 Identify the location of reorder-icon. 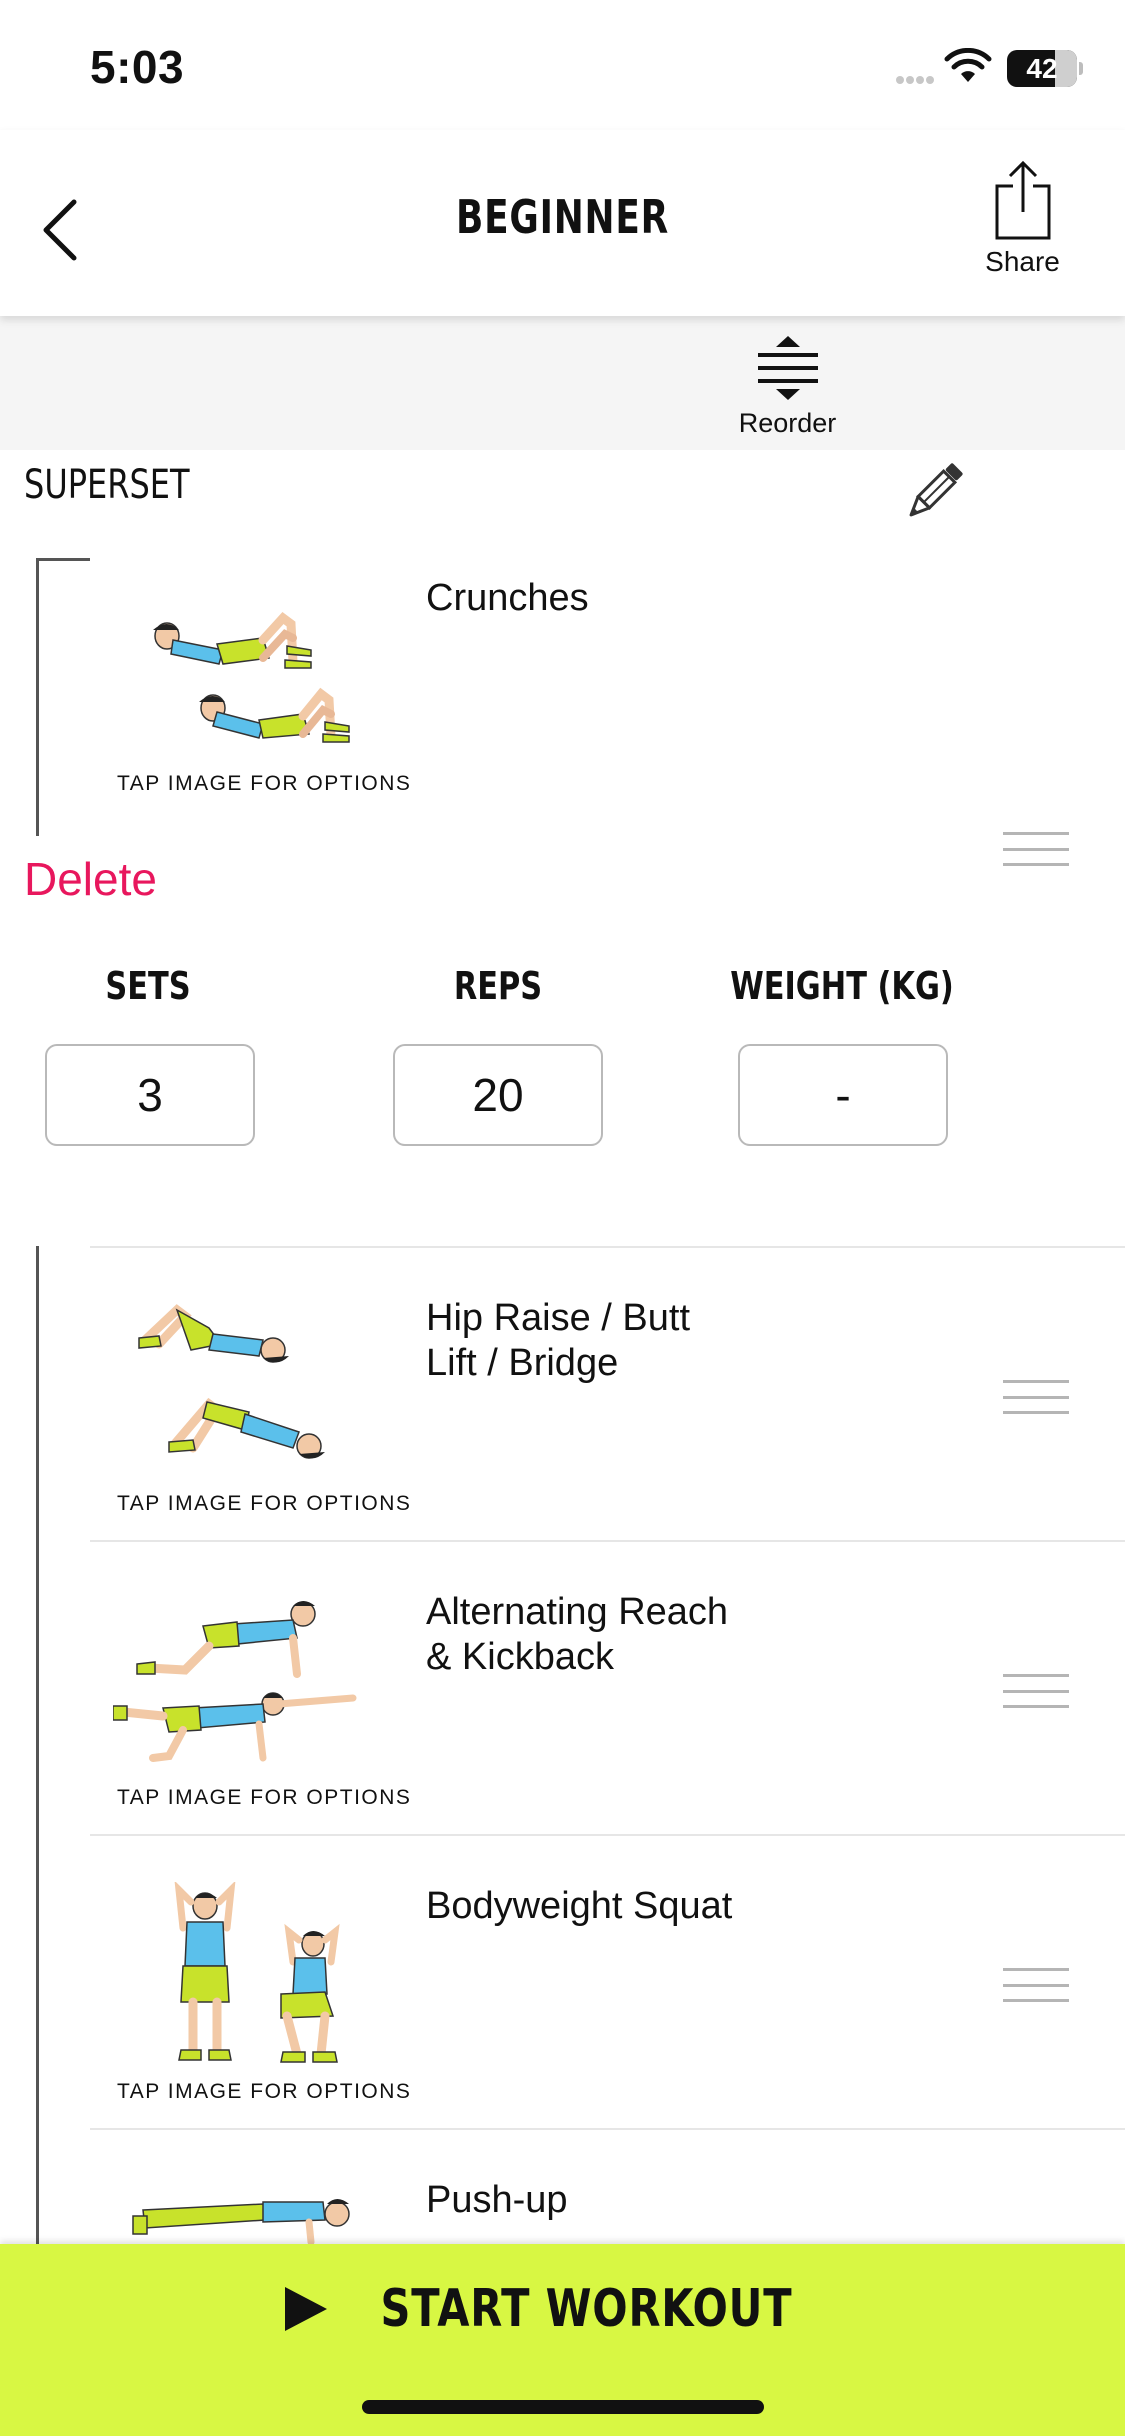
(787, 368).